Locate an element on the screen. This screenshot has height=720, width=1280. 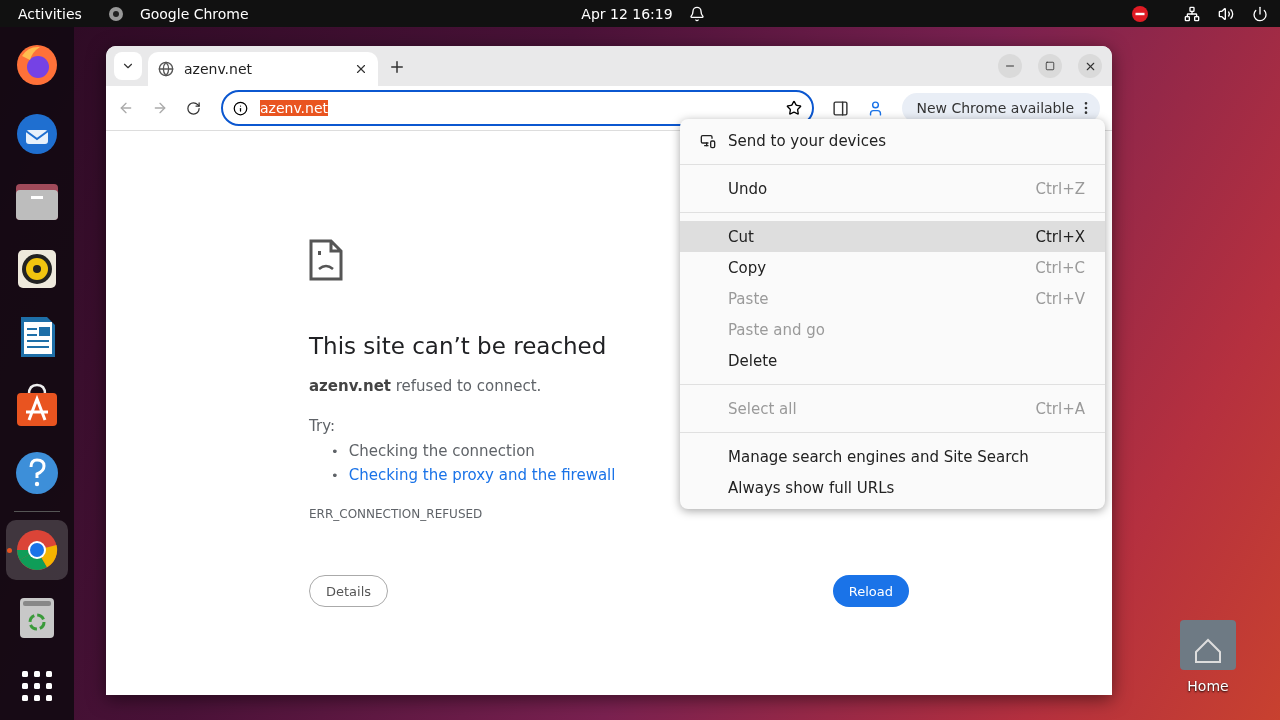
suggestion-text: Checking the connection is located at coordinates (441, 451).